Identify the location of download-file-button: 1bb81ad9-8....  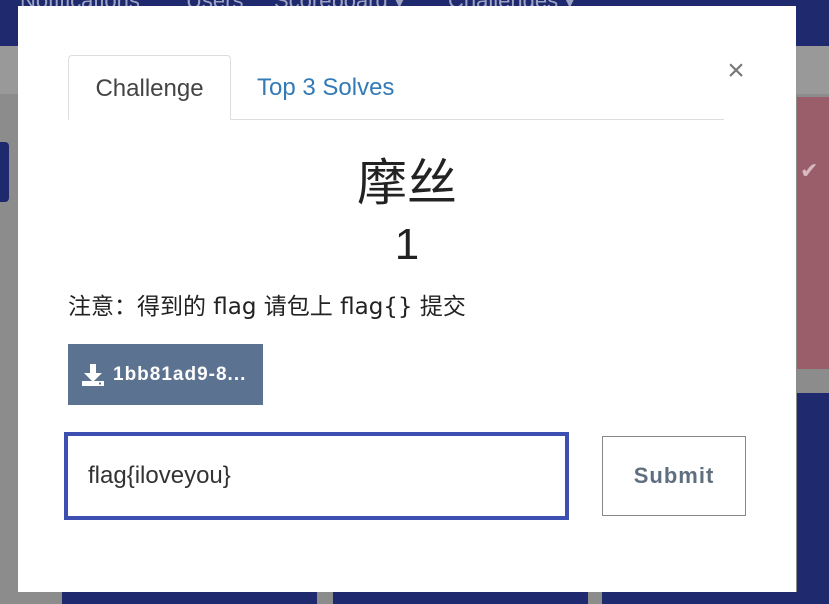
(165, 374).